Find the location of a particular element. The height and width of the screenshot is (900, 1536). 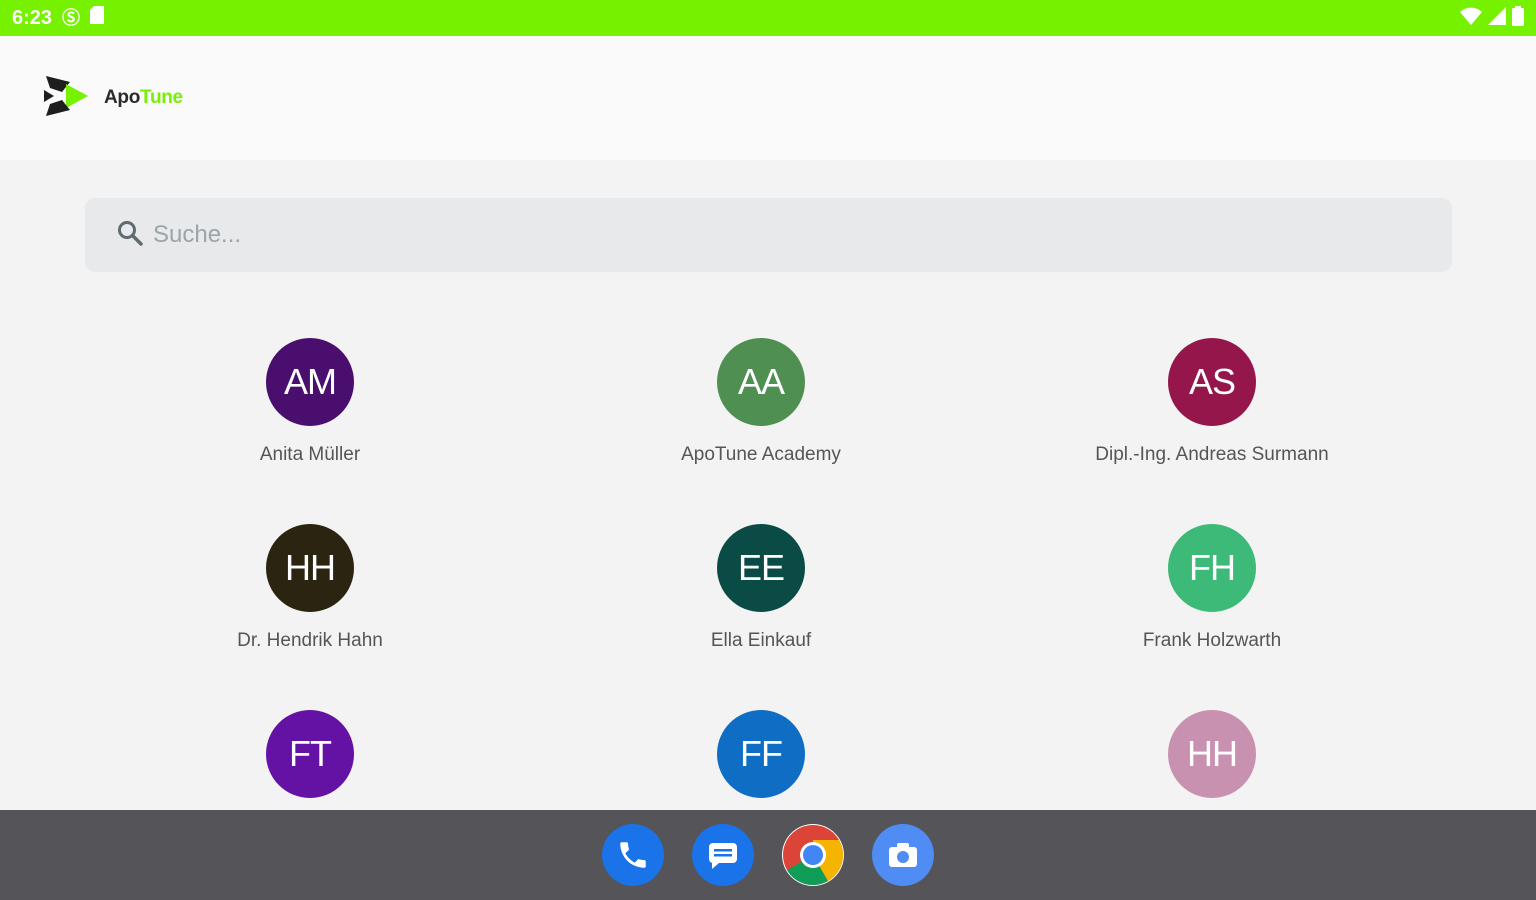

contact-item: FT is located at coordinates (310, 754).